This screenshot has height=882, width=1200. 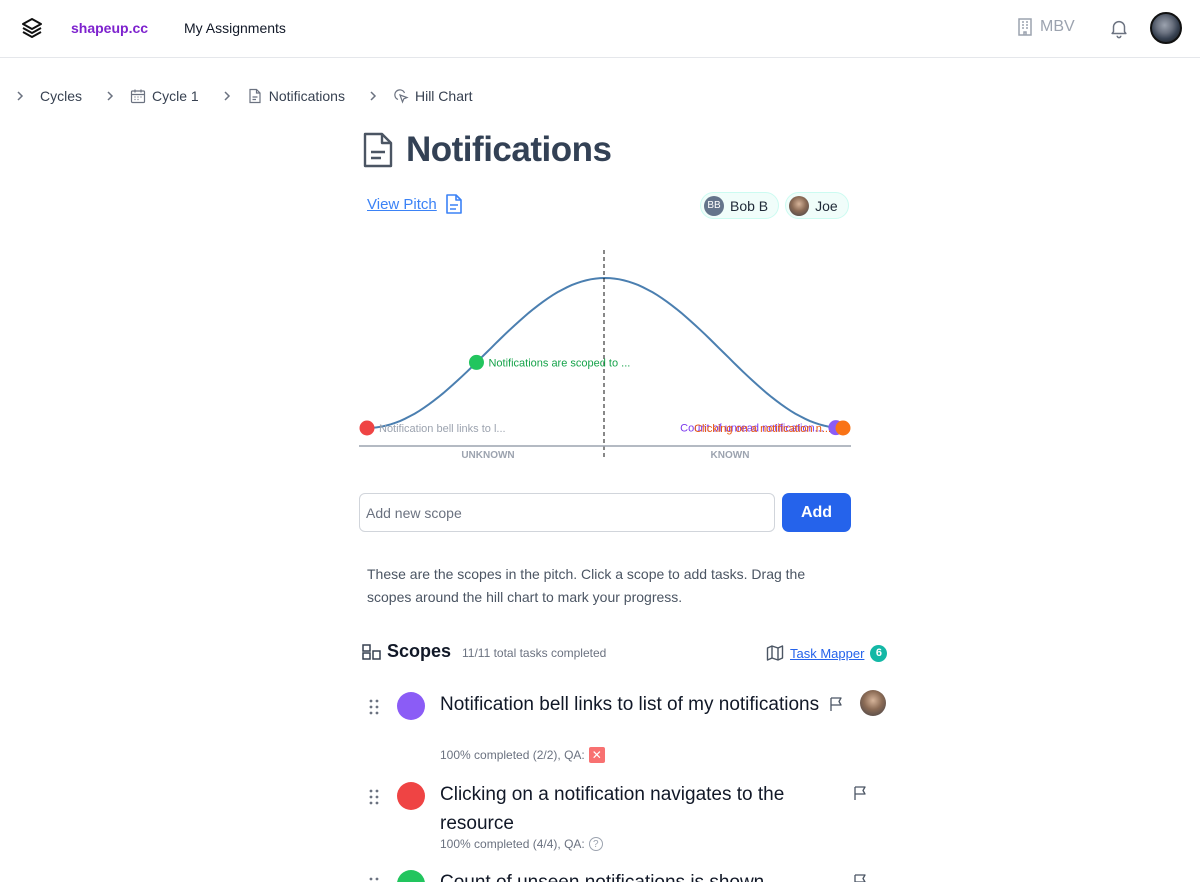 I want to click on calendar-icon, so click(x=138, y=96).